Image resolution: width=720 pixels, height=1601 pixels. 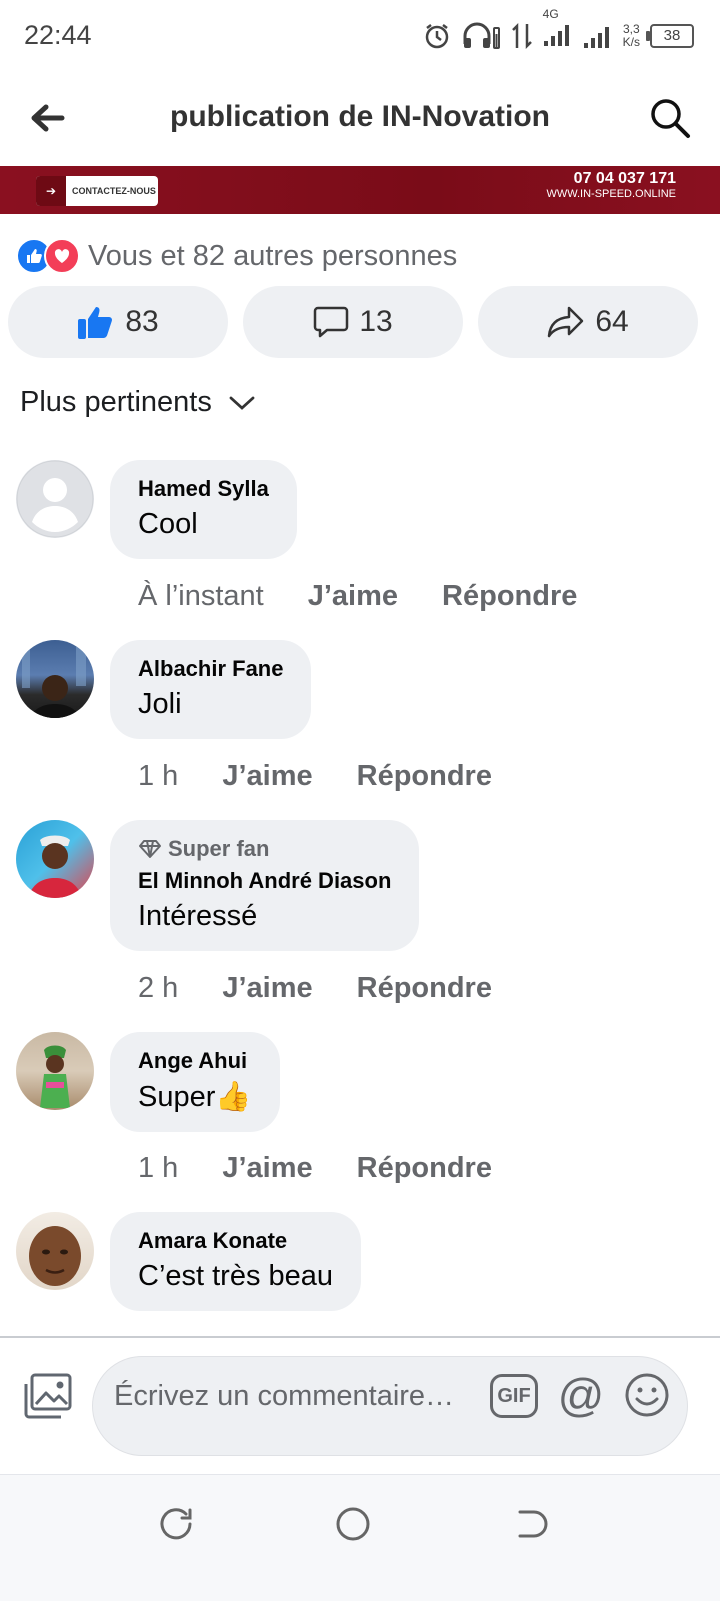 What do you see at coordinates (118, 322) in the screenshot?
I see `like-button: 83` at bounding box center [118, 322].